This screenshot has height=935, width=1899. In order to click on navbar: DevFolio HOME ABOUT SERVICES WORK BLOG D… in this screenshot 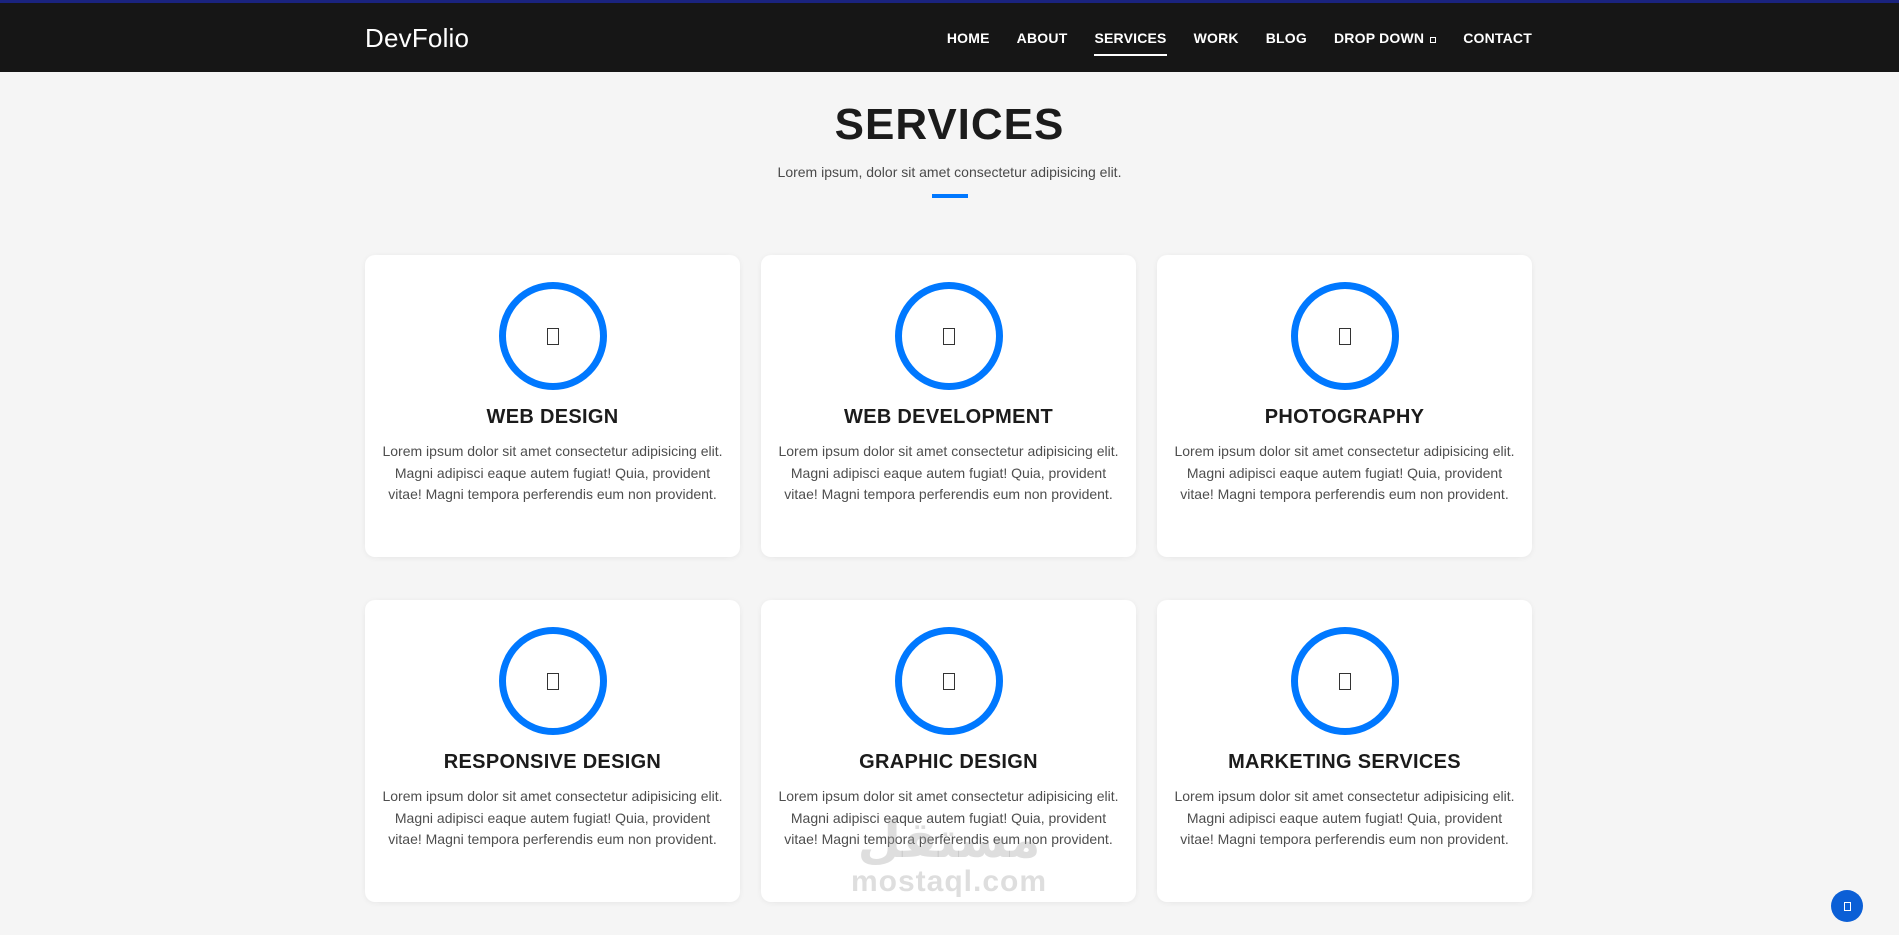, I will do `click(949, 36)`.